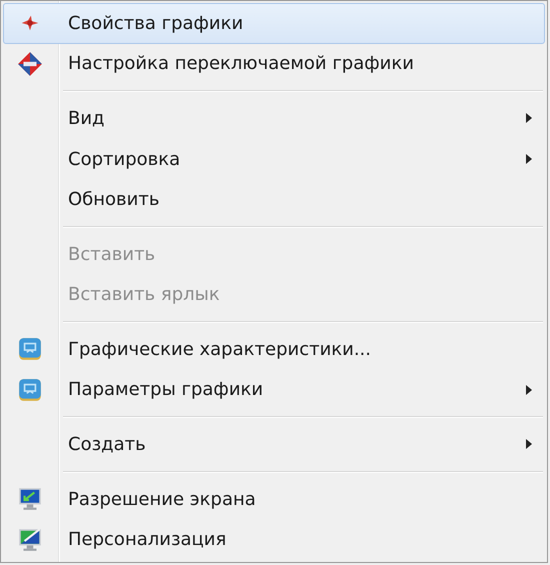  Describe the element at coordinates (274, 199) in the screenshot. I see `menu-item: Обновить` at that location.